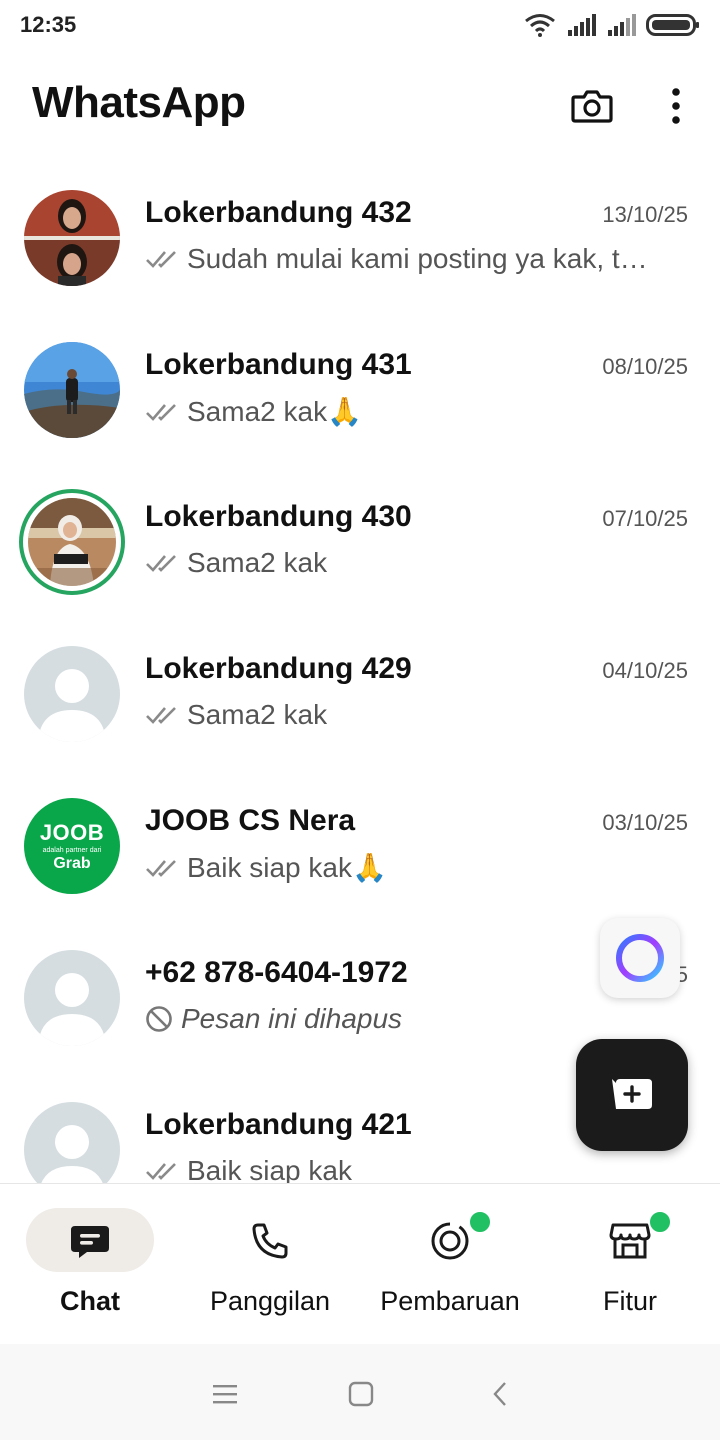 The image size is (720, 1440). Describe the element at coordinates (72, 832) in the screenshot. I see `joob-logo-title: JOOB` at that location.